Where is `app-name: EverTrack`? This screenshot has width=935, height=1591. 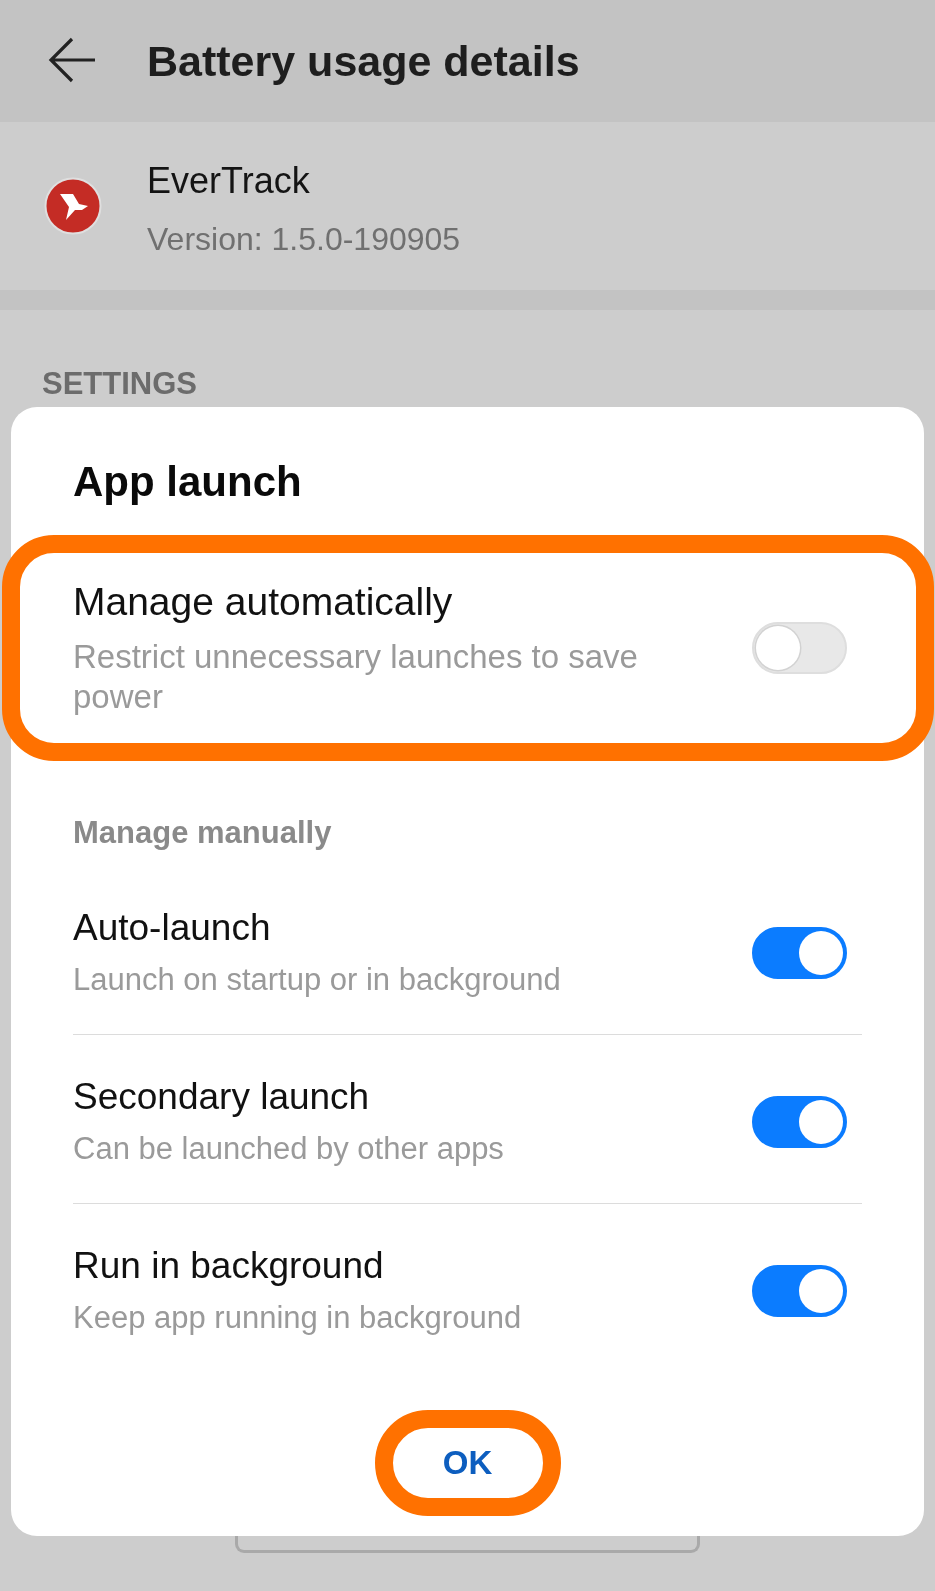 app-name: EverTrack is located at coordinates (229, 181).